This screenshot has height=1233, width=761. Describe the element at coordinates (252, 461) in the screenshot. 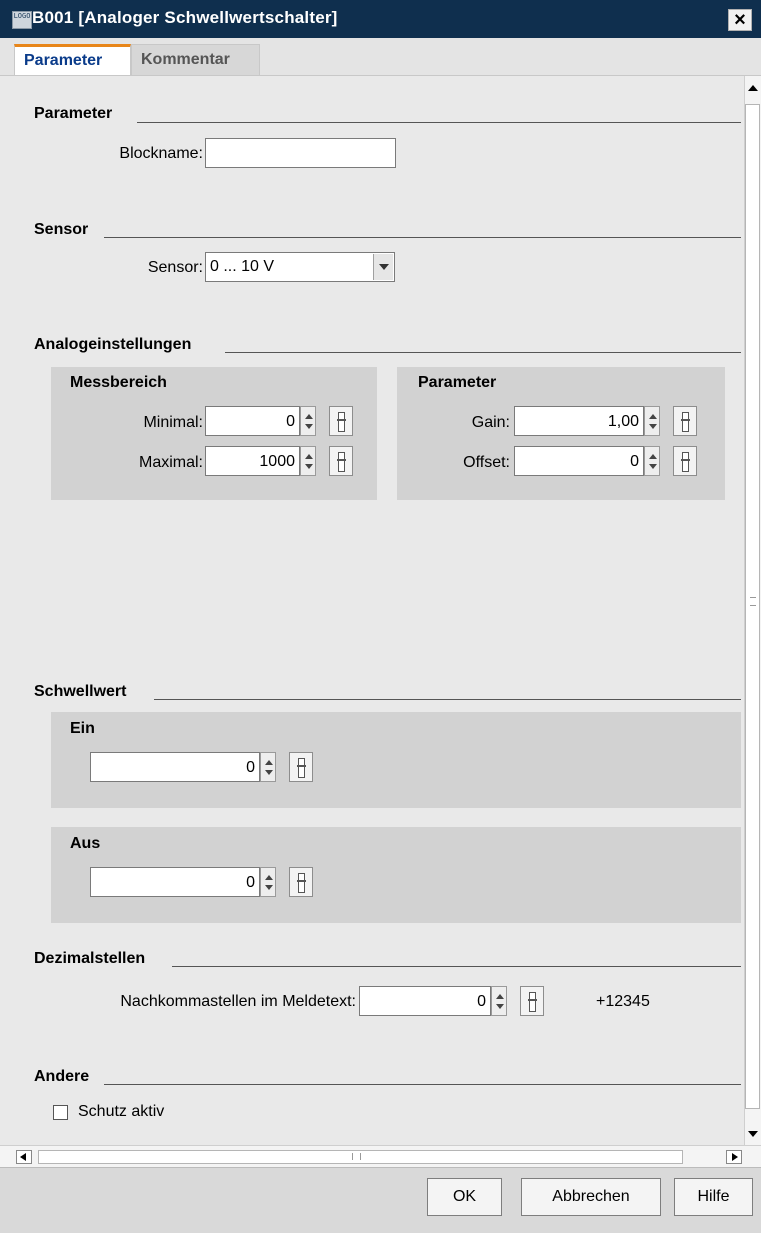

I see `maximal-input: 1000` at that location.